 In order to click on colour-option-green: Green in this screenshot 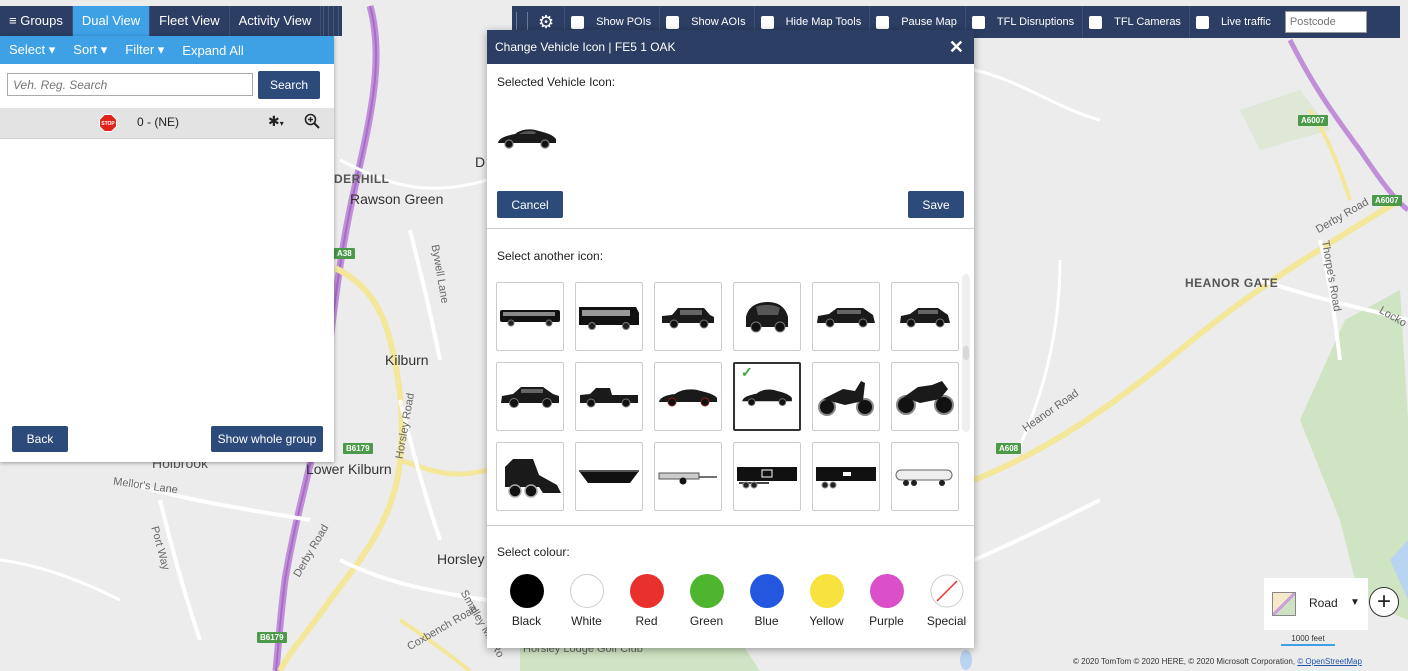, I will do `click(706, 601)`.